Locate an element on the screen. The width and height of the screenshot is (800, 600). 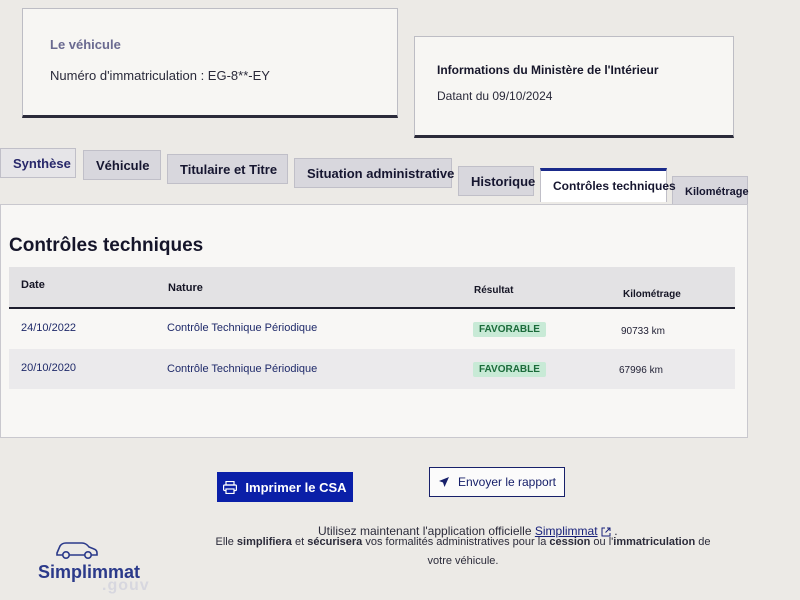
car-icon is located at coordinates (77, 551).